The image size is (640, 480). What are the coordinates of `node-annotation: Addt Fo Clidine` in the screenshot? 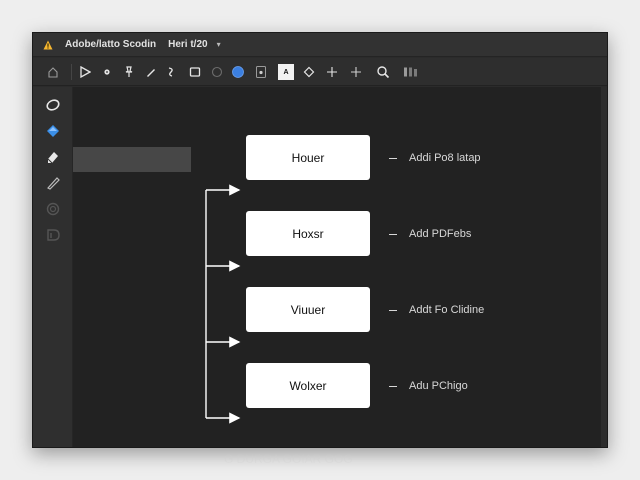 It's located at (436, 310).